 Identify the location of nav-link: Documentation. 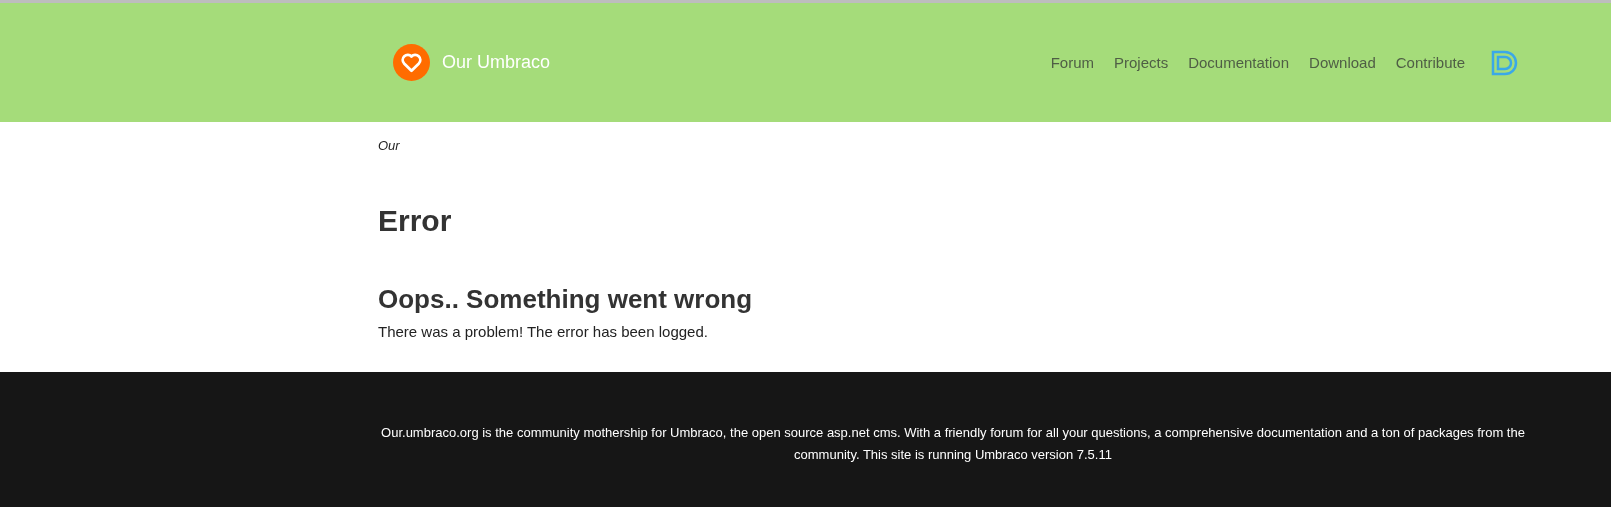
(1239, 62).